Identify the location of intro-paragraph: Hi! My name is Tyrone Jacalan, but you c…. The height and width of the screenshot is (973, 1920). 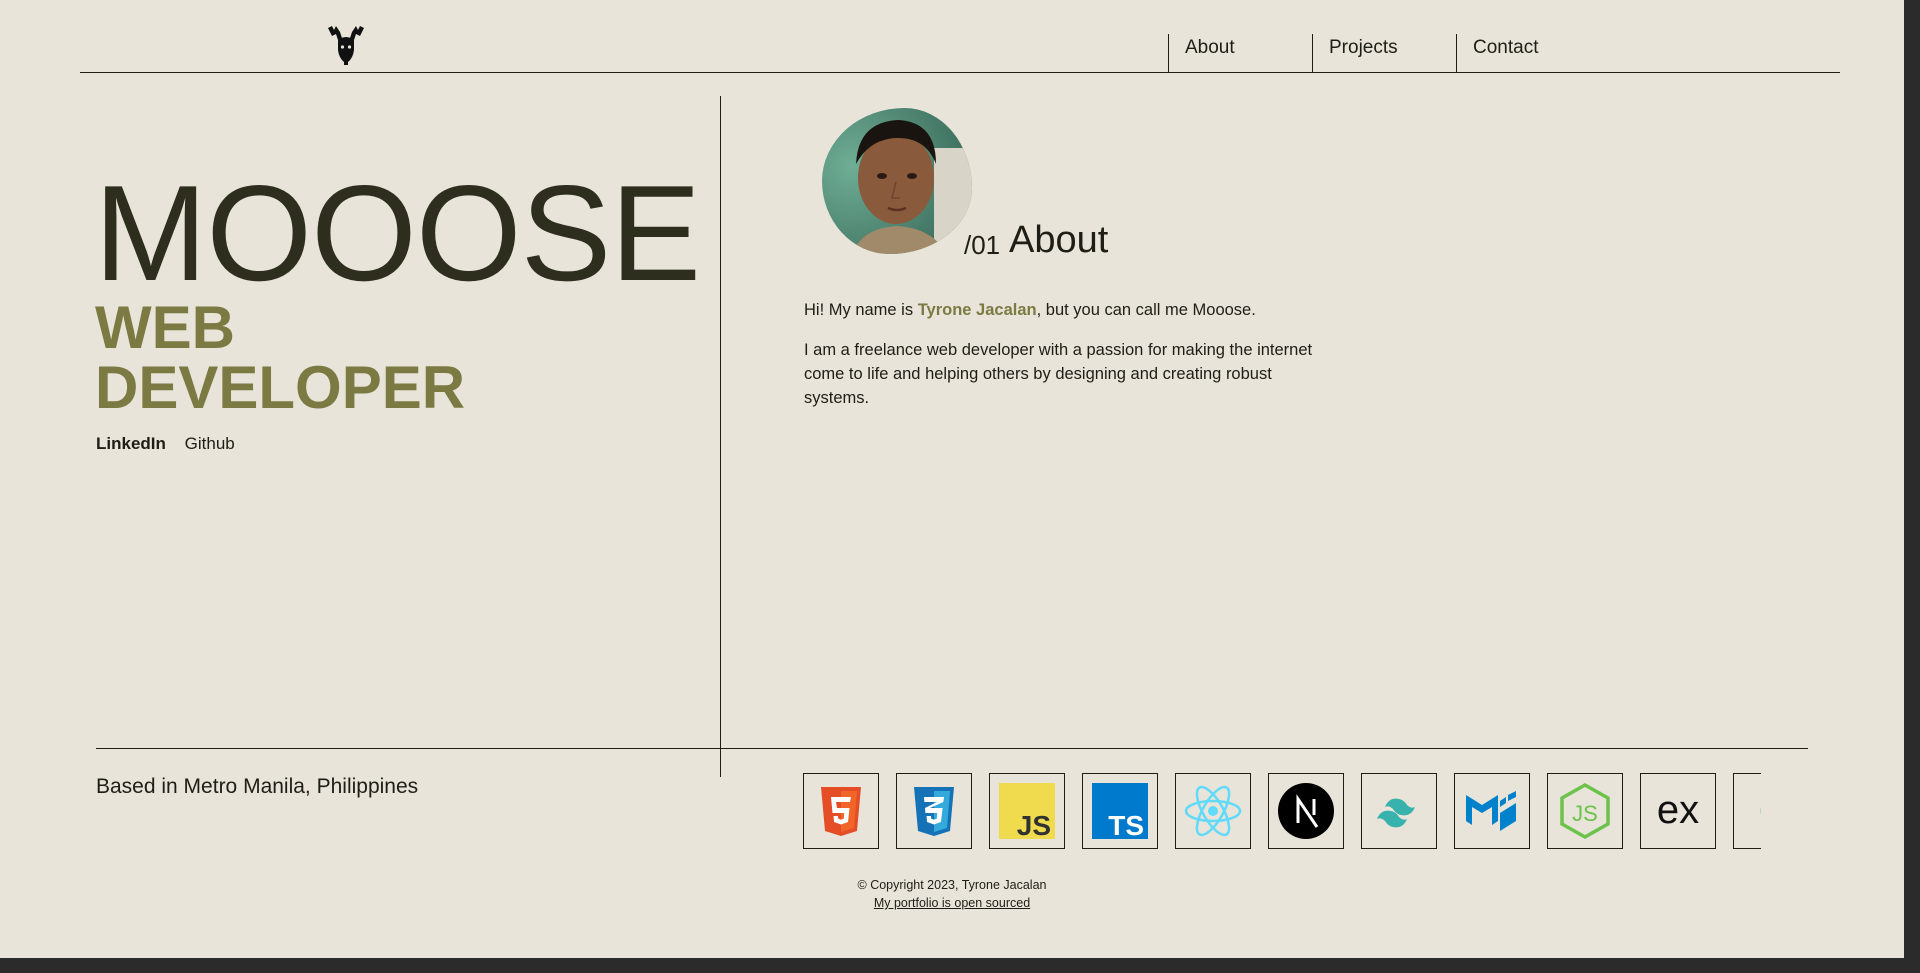
(1030, 310).